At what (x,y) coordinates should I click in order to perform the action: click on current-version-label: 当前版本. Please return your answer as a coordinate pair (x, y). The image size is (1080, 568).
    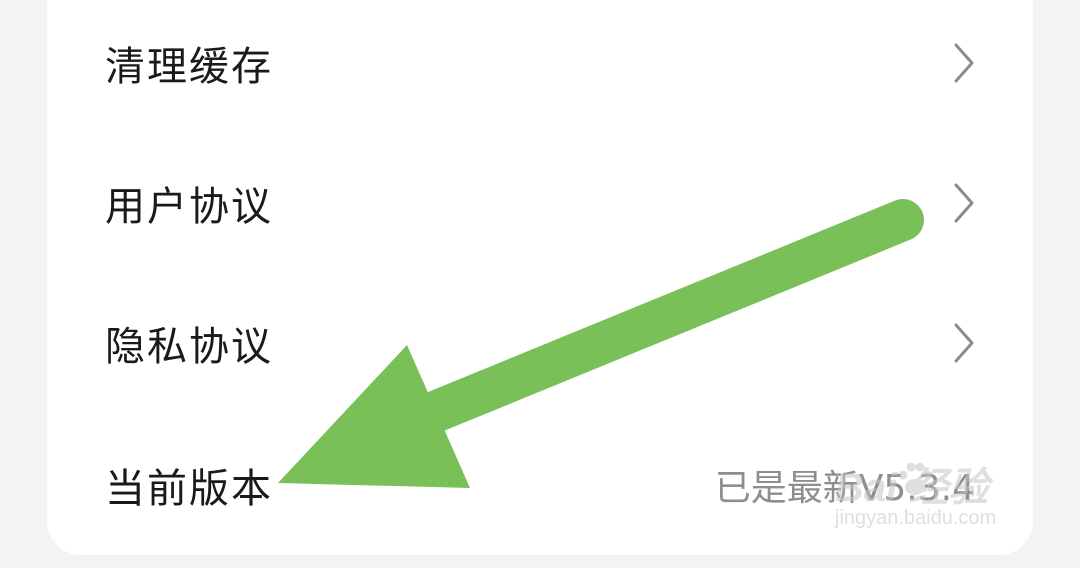
    Looking at the image, I should click on (189, 489).